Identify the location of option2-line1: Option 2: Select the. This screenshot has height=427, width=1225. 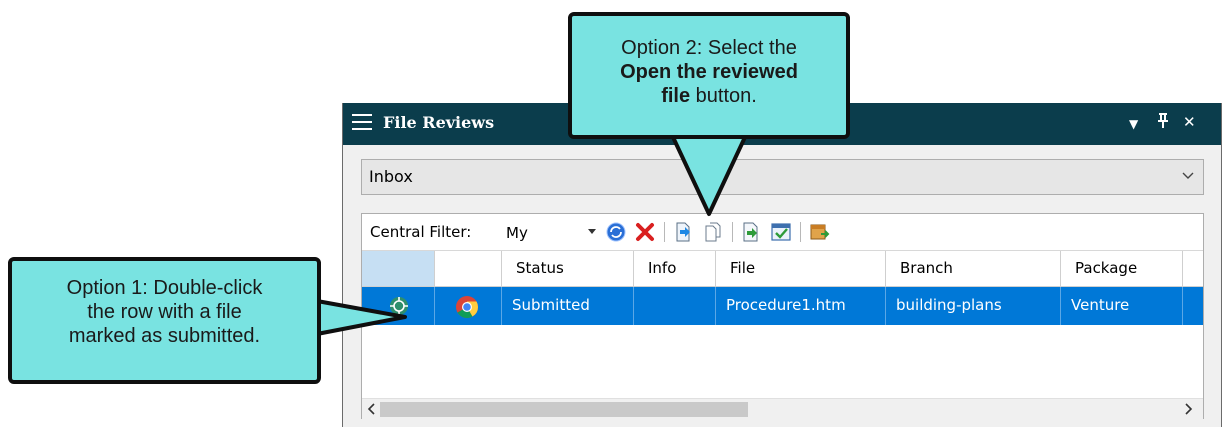
(709, 48).